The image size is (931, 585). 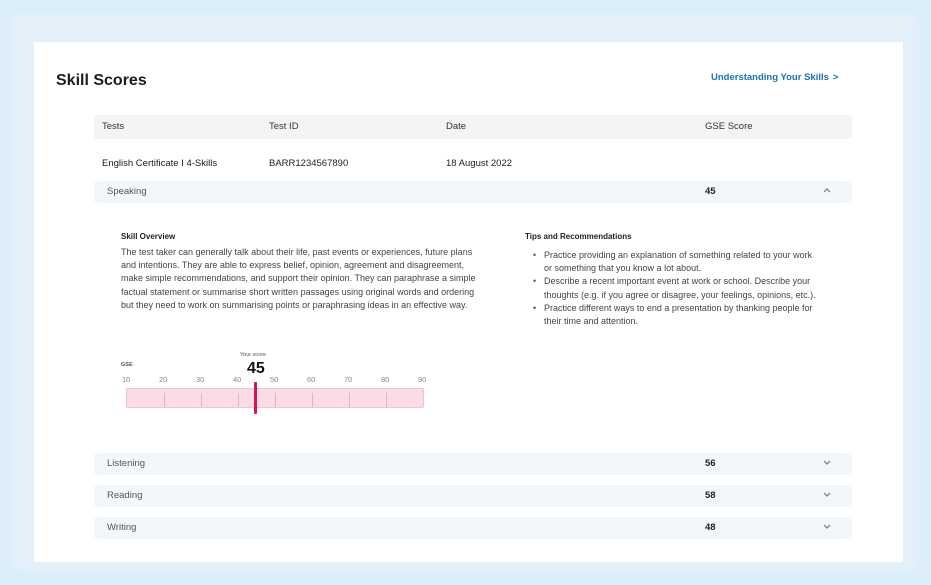 What do you see at coordinates (422, 379) in the screenshot?
I see `scale-tick-label: 90` at bounding box center [422, 379].